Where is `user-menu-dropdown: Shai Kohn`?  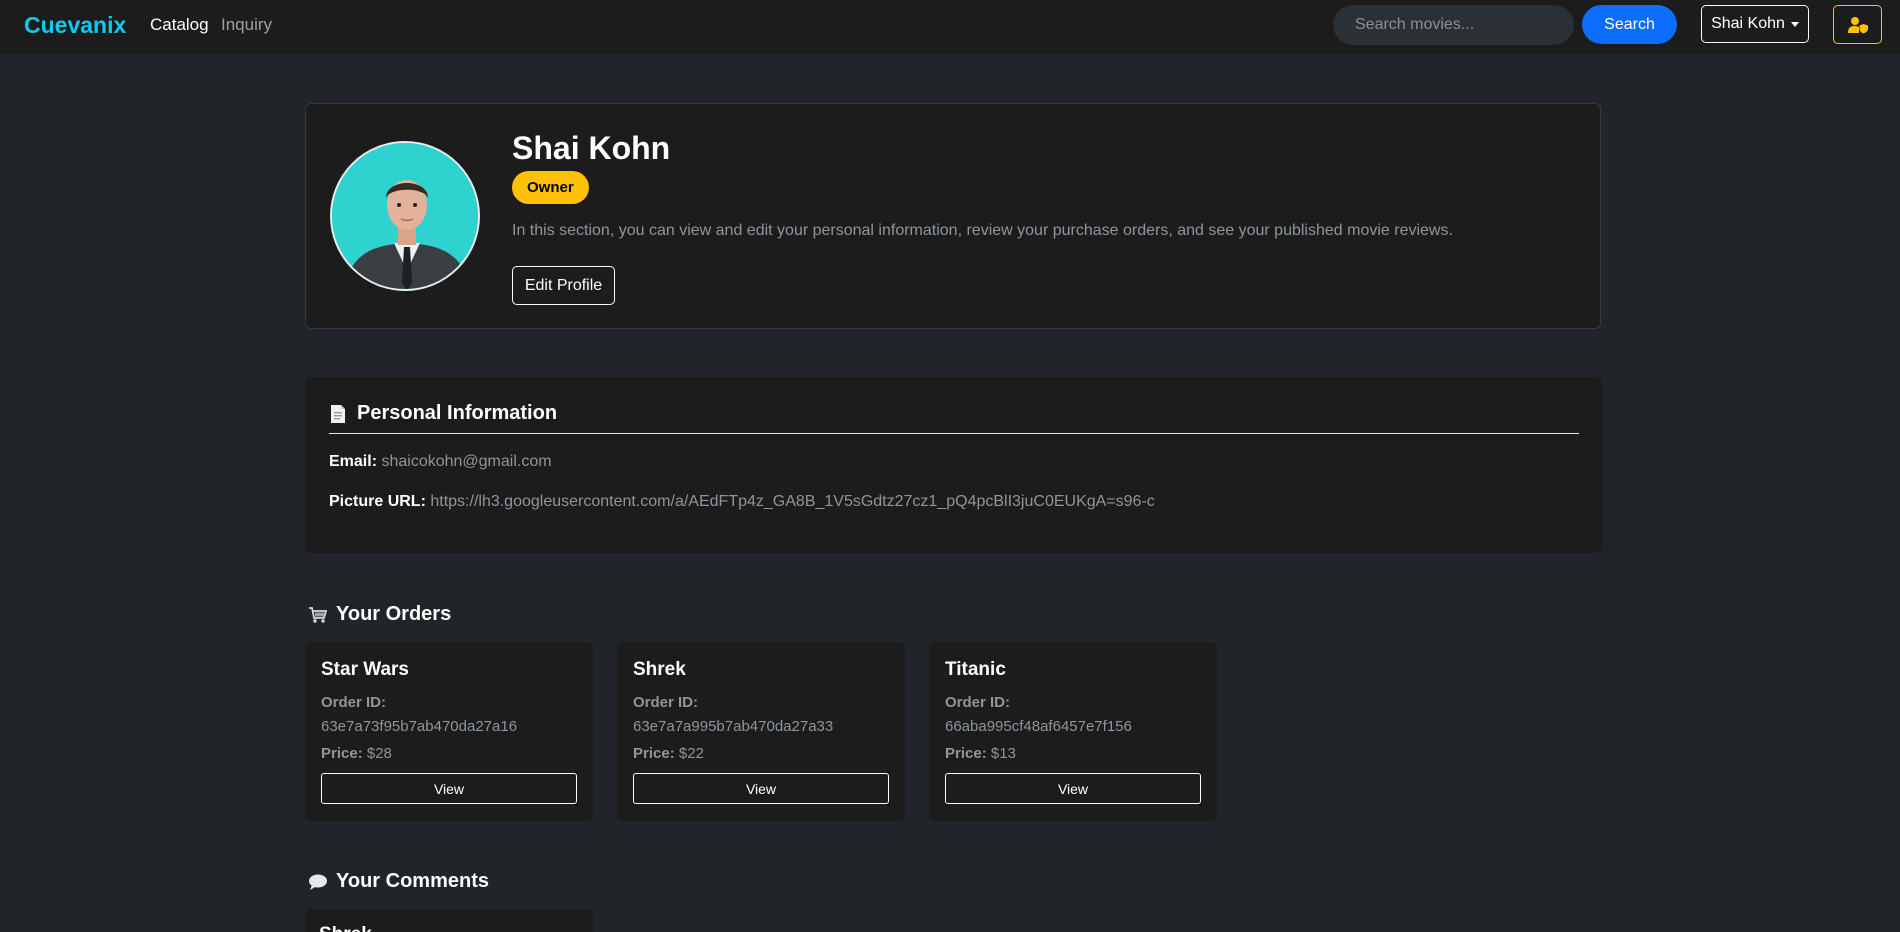 user-menu-dropdown: Shai Kohn is located at coordinates (1755, 24).